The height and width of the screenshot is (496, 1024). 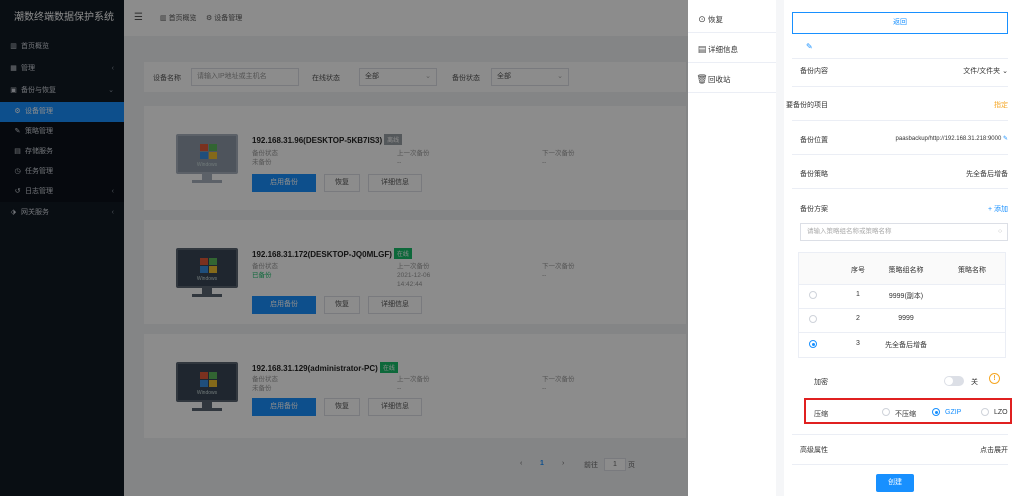 What do you see at coordinates (814, 71) in the screenshot?
I see `backup-content-label: 备份内容` at bounding box center [814, 71].